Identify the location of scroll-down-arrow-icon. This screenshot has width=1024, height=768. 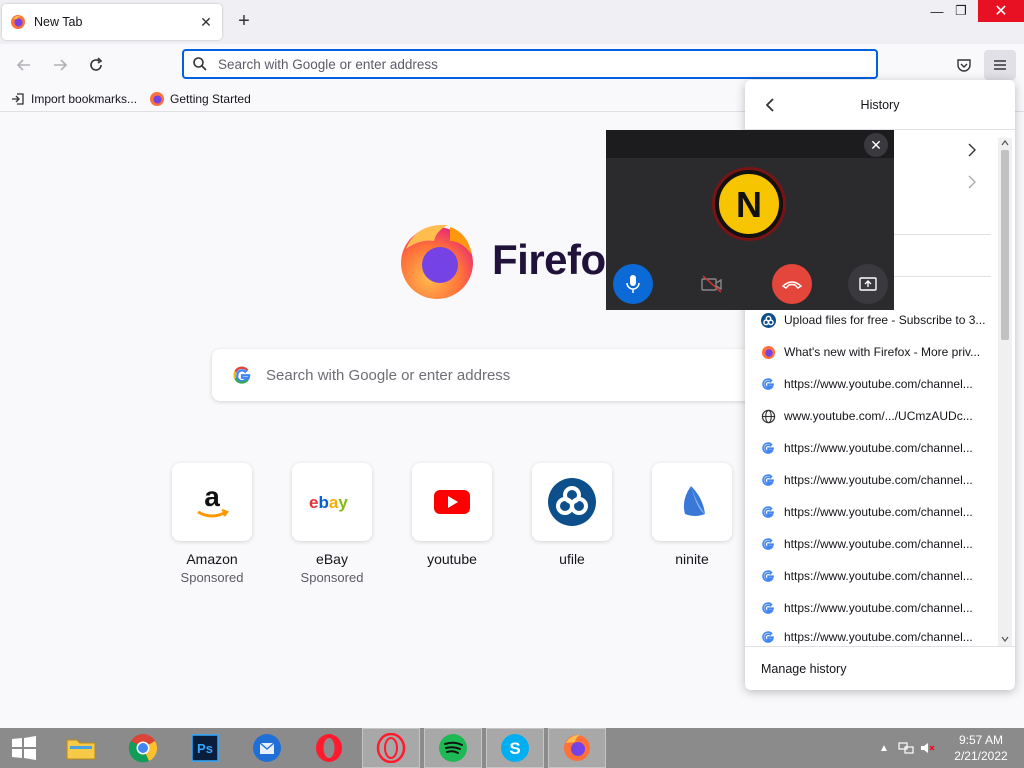
(1005, 639).